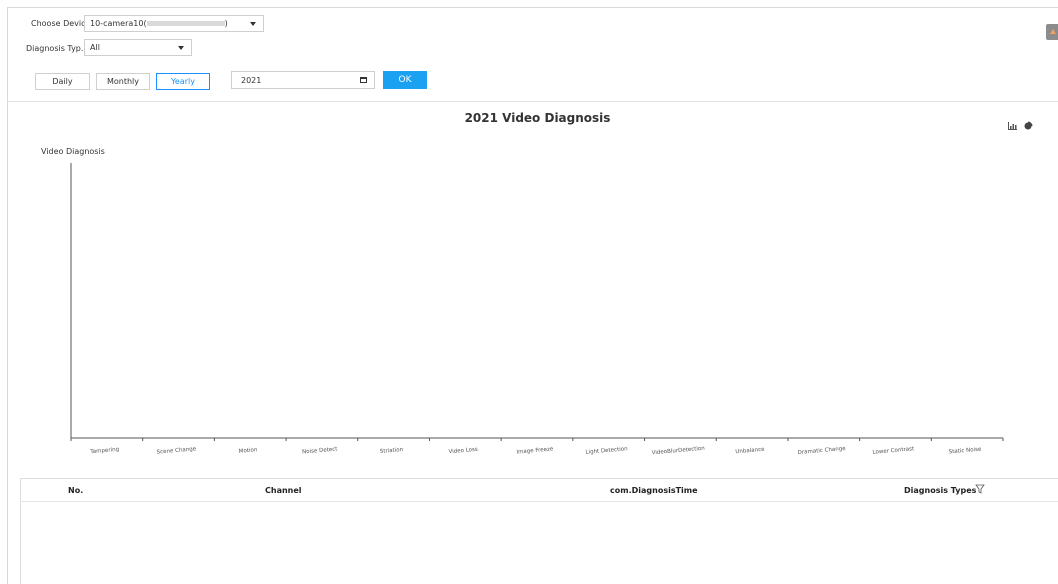 This screenshot has height=584, width=1058. Describe the element at coordinates (535, 450) in the screenshot. I see `x-tick-label: Image Freeze` at that location.